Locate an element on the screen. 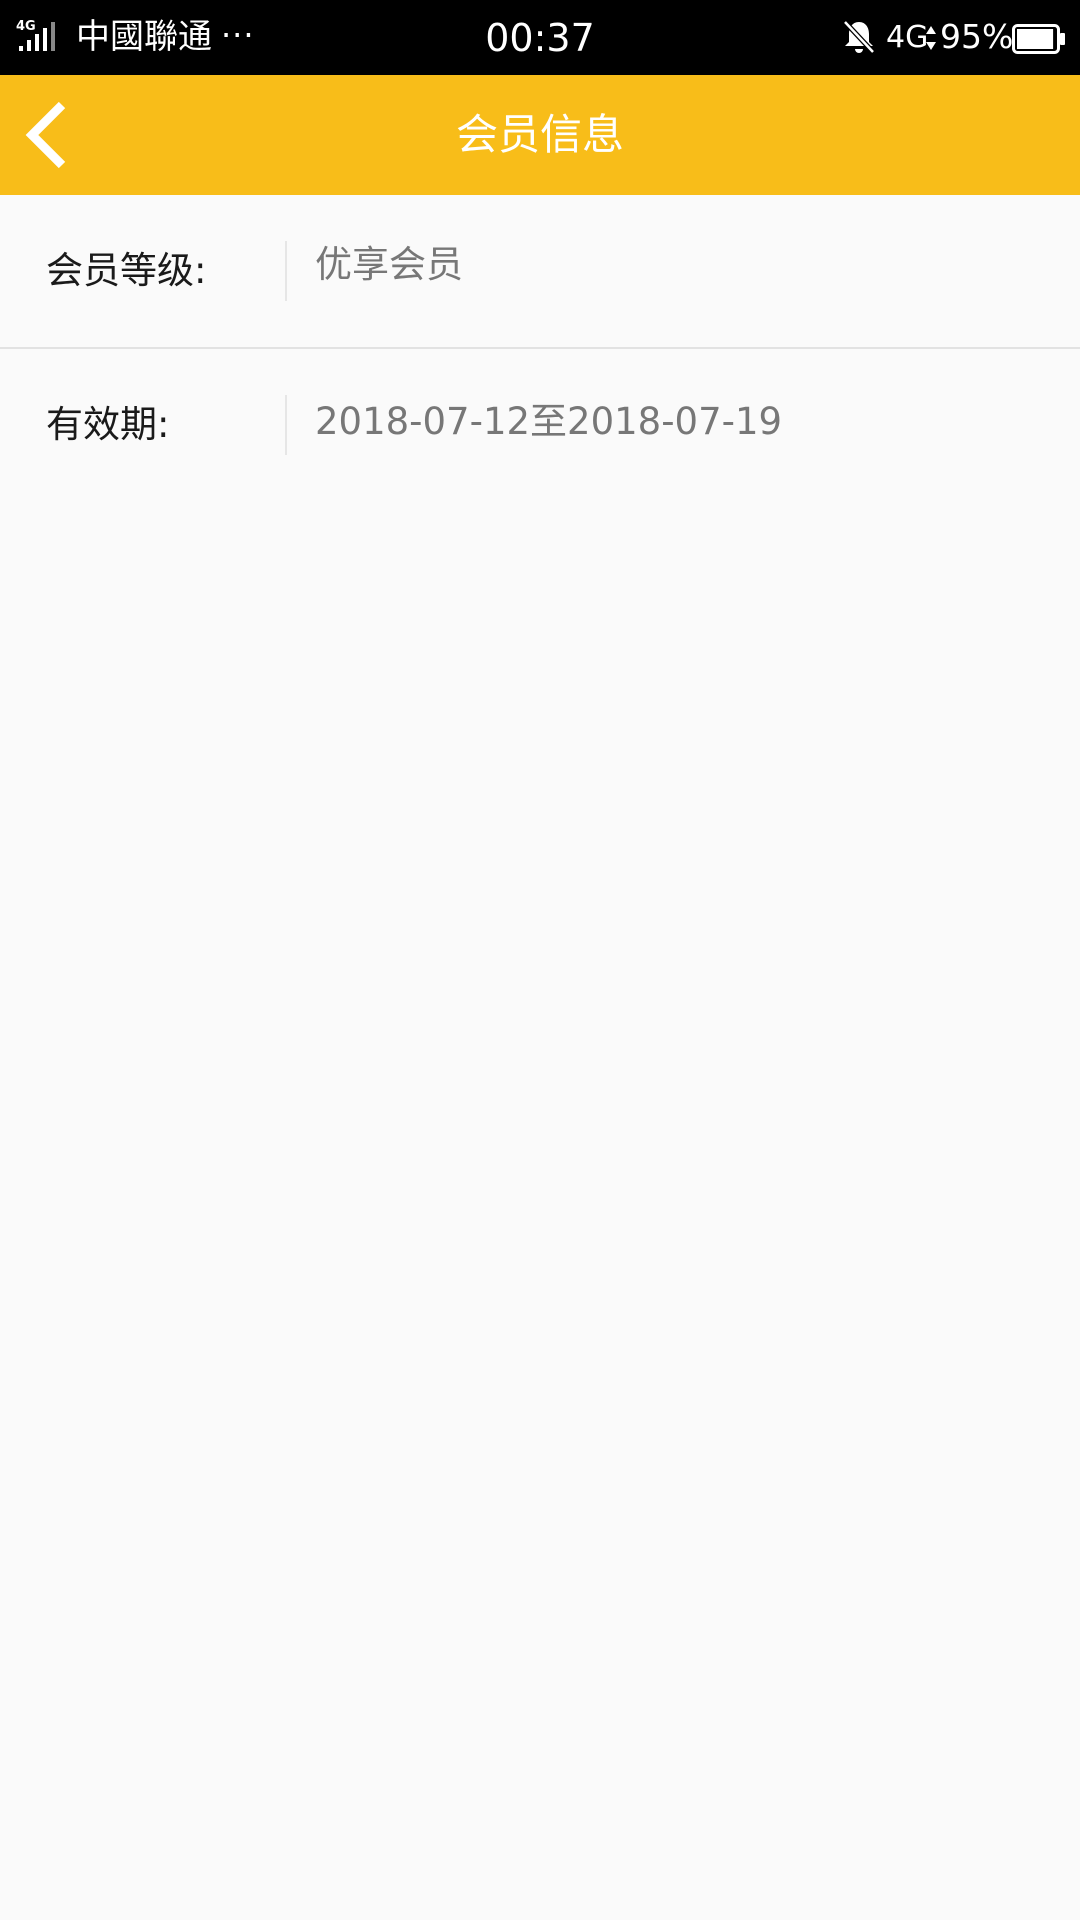 The height and width of the screenshot is (1920, 1080). member-level-row: 会员等级: 优享会员 is located at coordinates (540, 272).